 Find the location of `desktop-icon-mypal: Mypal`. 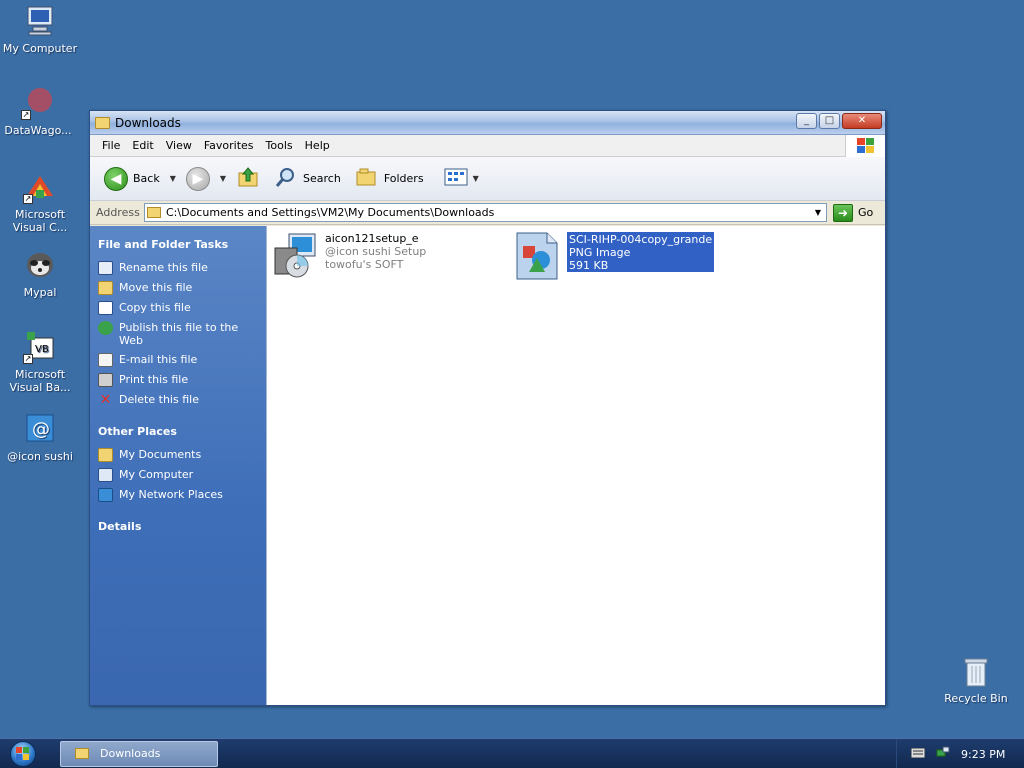

desktop-icon-mypal: Mypal is located at coordinates (40, 273).